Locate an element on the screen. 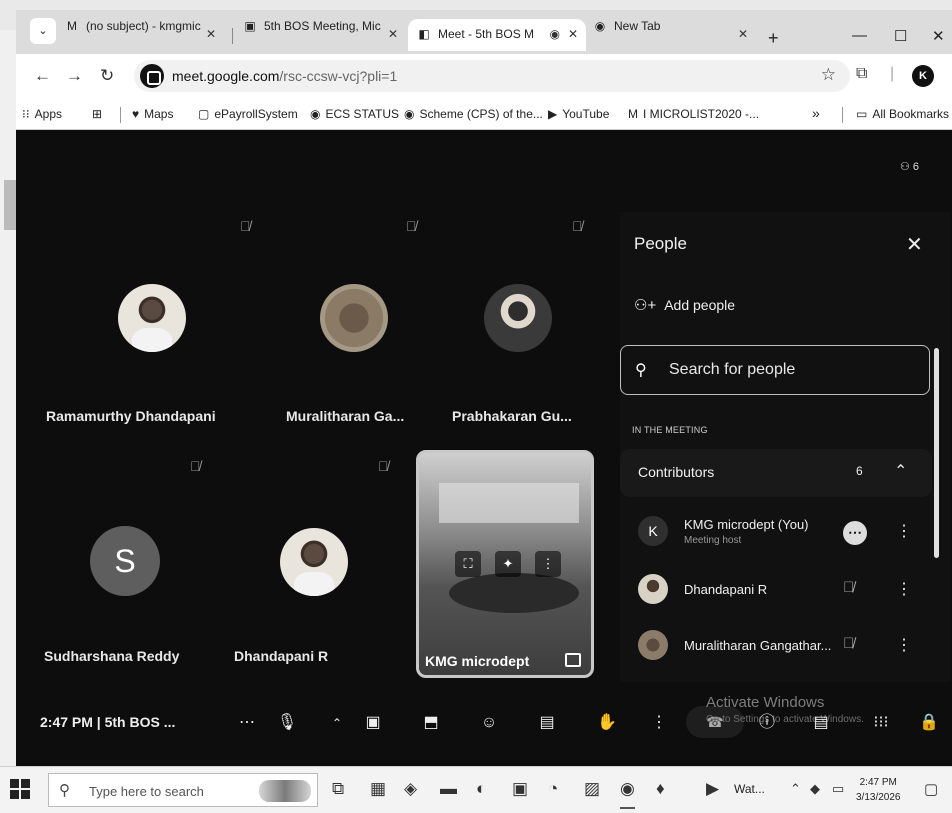 This screenshot has height=813, width=952. camera-icon: ▣ is located at coordinates (373, 723).